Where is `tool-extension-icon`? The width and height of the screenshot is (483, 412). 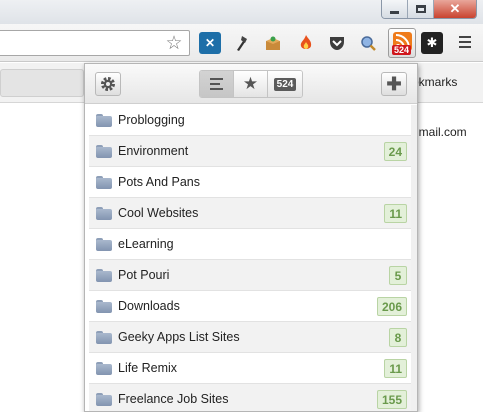
tool-extension-icon is located at coordinates (242, 43).